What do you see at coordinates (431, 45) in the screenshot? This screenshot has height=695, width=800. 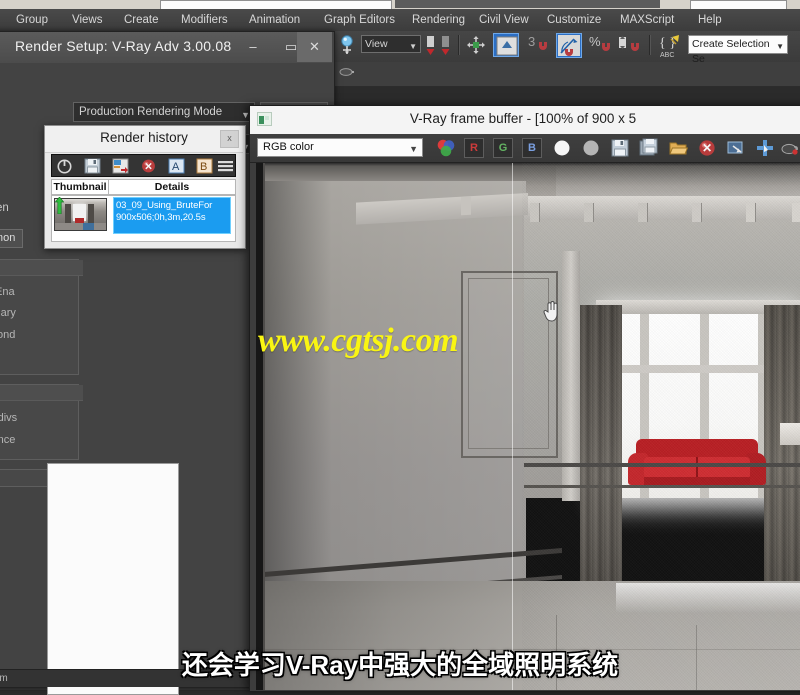 I see `use-pivot-point-icon` at bounding box center [431, 45].